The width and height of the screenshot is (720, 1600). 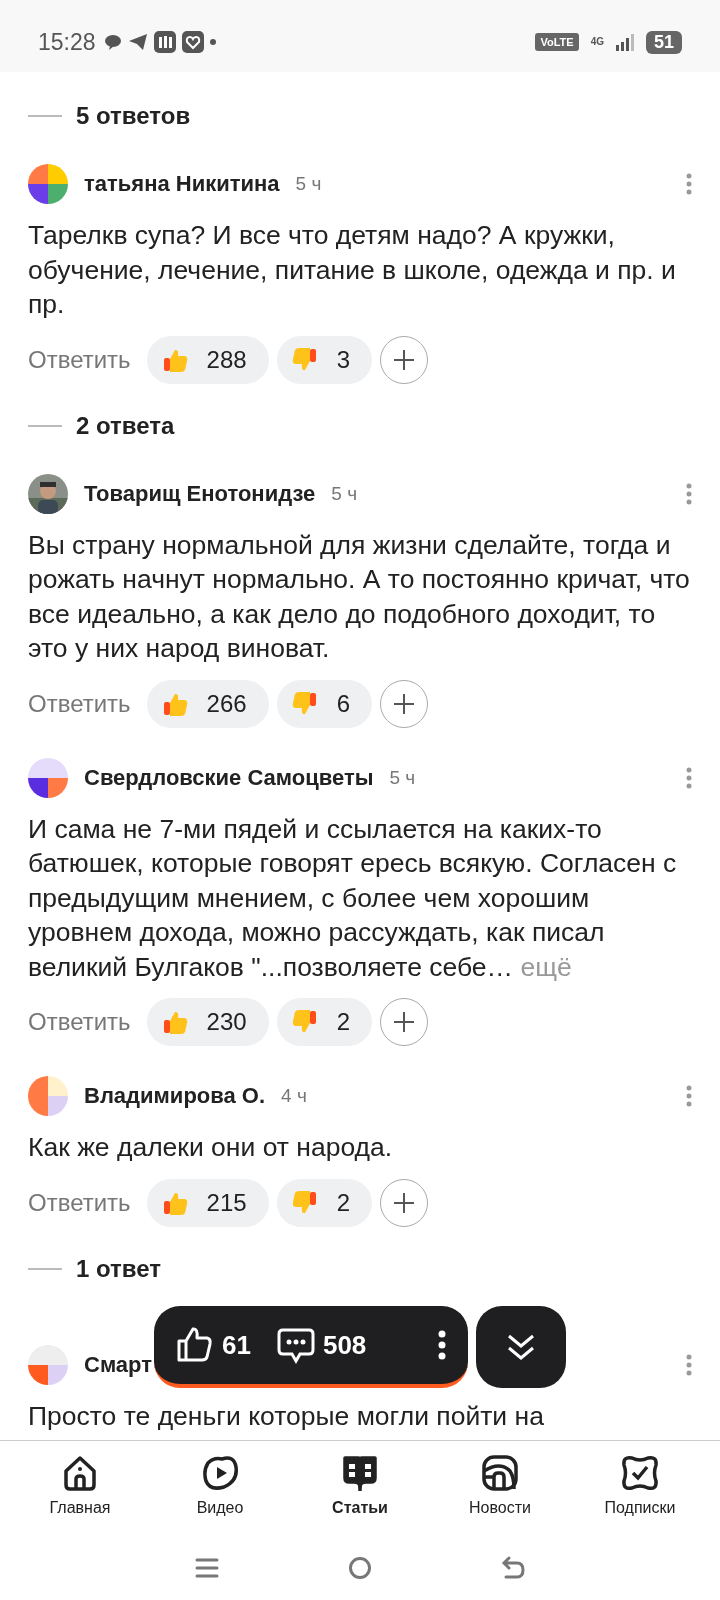 What do you see at coordinates (624, 42) in the screenshot?
I see `signal-icon` at bounding box center [624, 42].